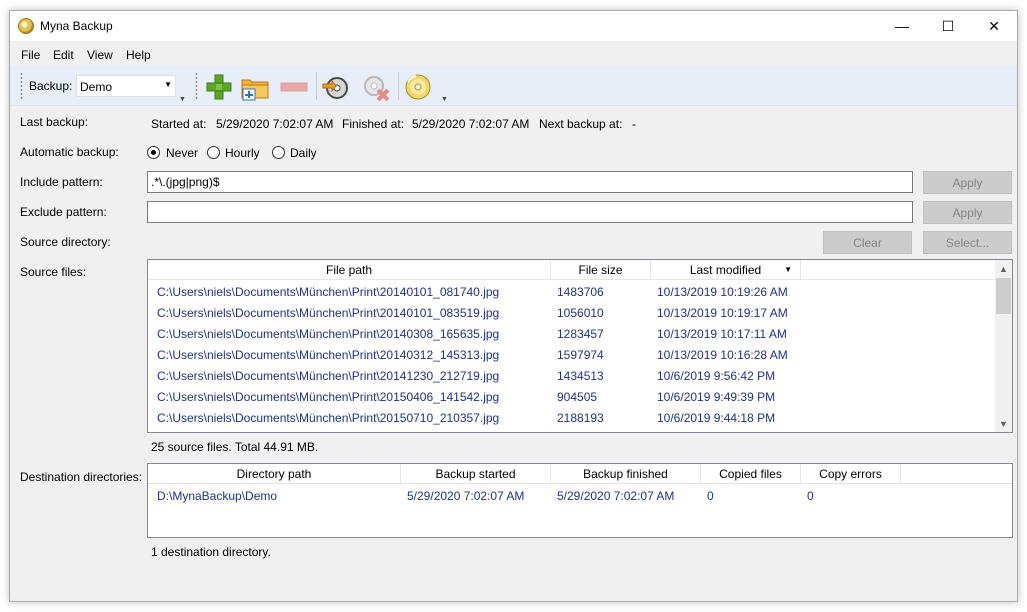  What do you see at coordinates (788, 269) in the screenshot?
I see `sort-desc-icon: ▼` at bounding box center [788, 269].